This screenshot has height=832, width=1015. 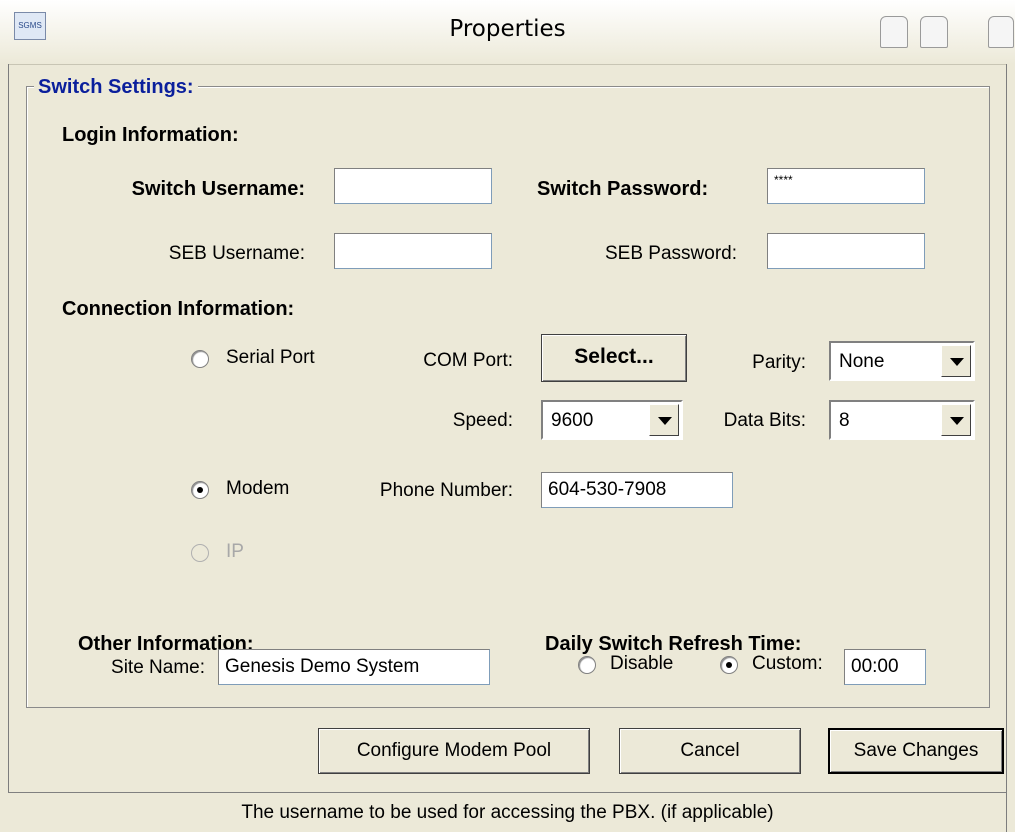 I want to click on speed-select: 9600, so click(x=612, y=420).